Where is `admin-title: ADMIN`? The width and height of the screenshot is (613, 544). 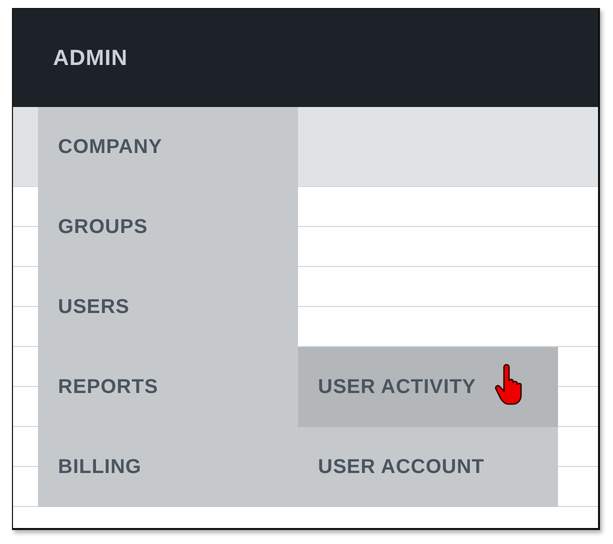 admin-title: ADMIN is located at coordinates (90, 58).